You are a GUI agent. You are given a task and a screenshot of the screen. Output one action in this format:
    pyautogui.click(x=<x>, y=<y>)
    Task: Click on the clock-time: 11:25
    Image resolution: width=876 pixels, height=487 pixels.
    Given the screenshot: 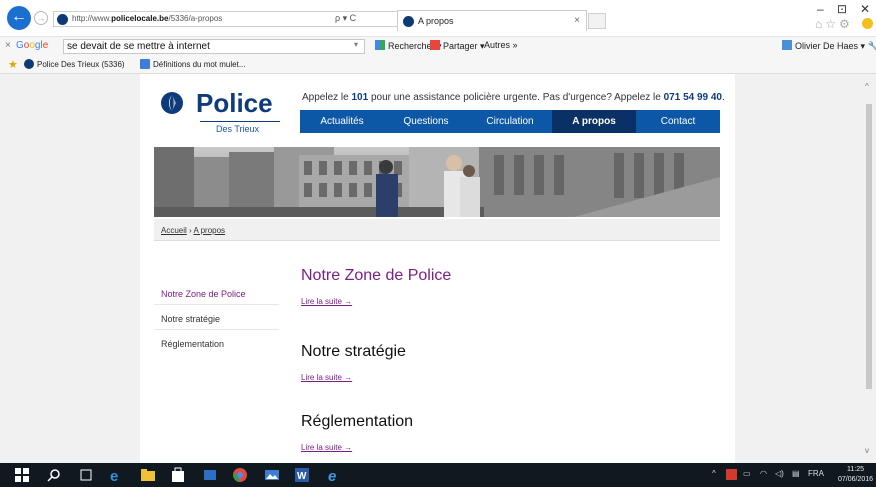 What is the action you would take?
    pyautogui.click(x=856, y=469)
    